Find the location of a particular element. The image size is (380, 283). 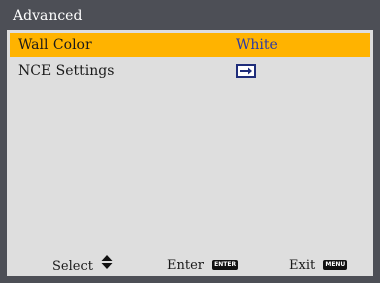

menu-item-wall-color: Wall Color White is located at coordinates (190, 45).